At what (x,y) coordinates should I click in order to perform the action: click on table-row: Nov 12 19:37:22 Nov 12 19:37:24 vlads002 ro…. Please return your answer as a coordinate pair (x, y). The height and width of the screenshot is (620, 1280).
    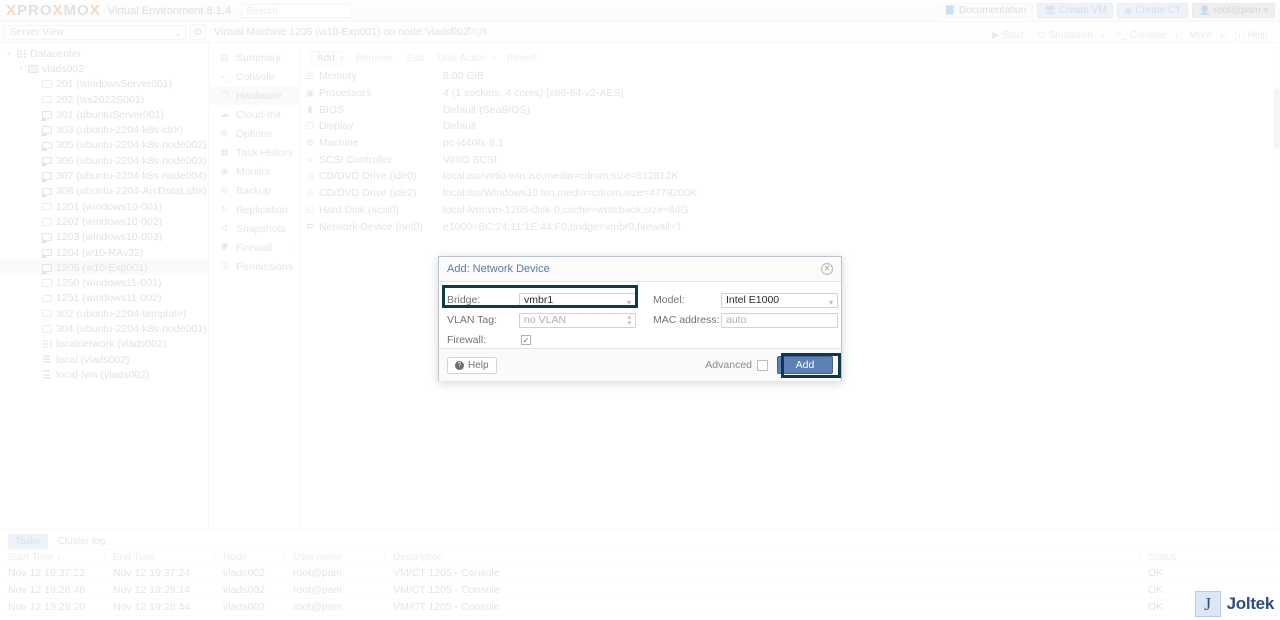
    Looking at the image, I should click on (640, 573).